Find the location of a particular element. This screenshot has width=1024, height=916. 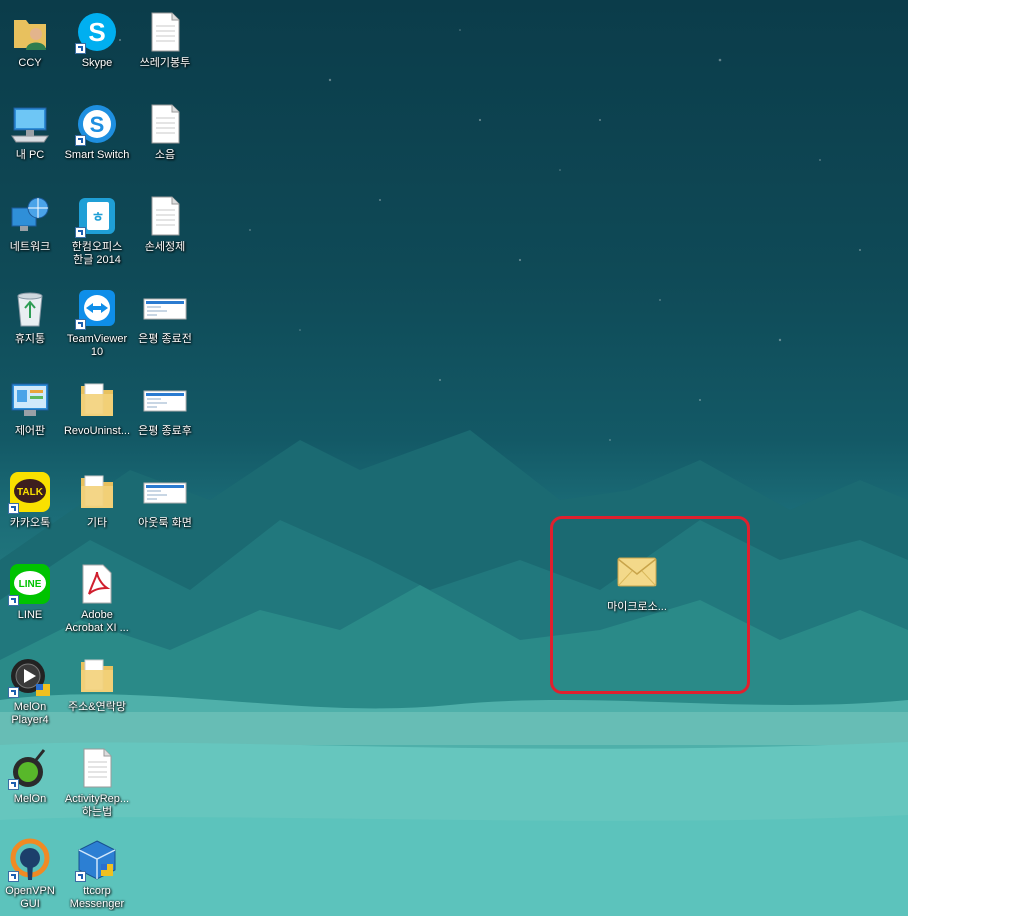

desktop-icon: 주소&연락망 is located at coordinates (97, 693).